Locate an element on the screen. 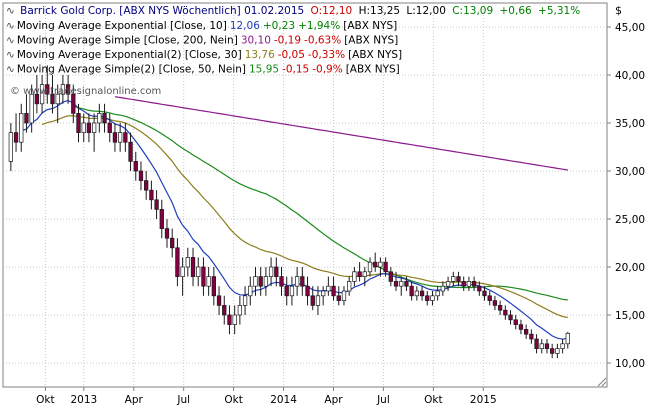 The height and width of the screenshot is (414, 657). y-tick-label: 40,00 is located at coordinates (630, 76).